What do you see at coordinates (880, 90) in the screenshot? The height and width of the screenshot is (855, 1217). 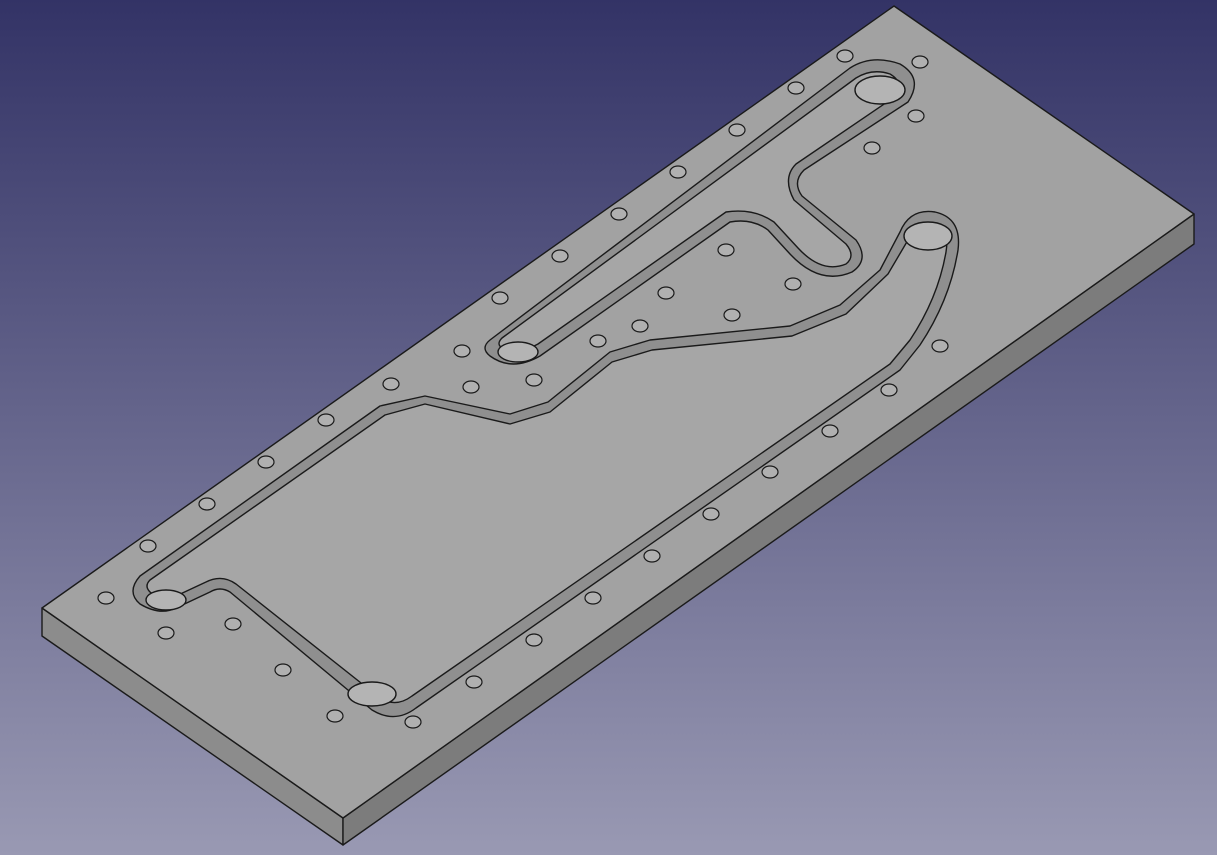 I see `port-hole-top` at bounding box center [880, 90].